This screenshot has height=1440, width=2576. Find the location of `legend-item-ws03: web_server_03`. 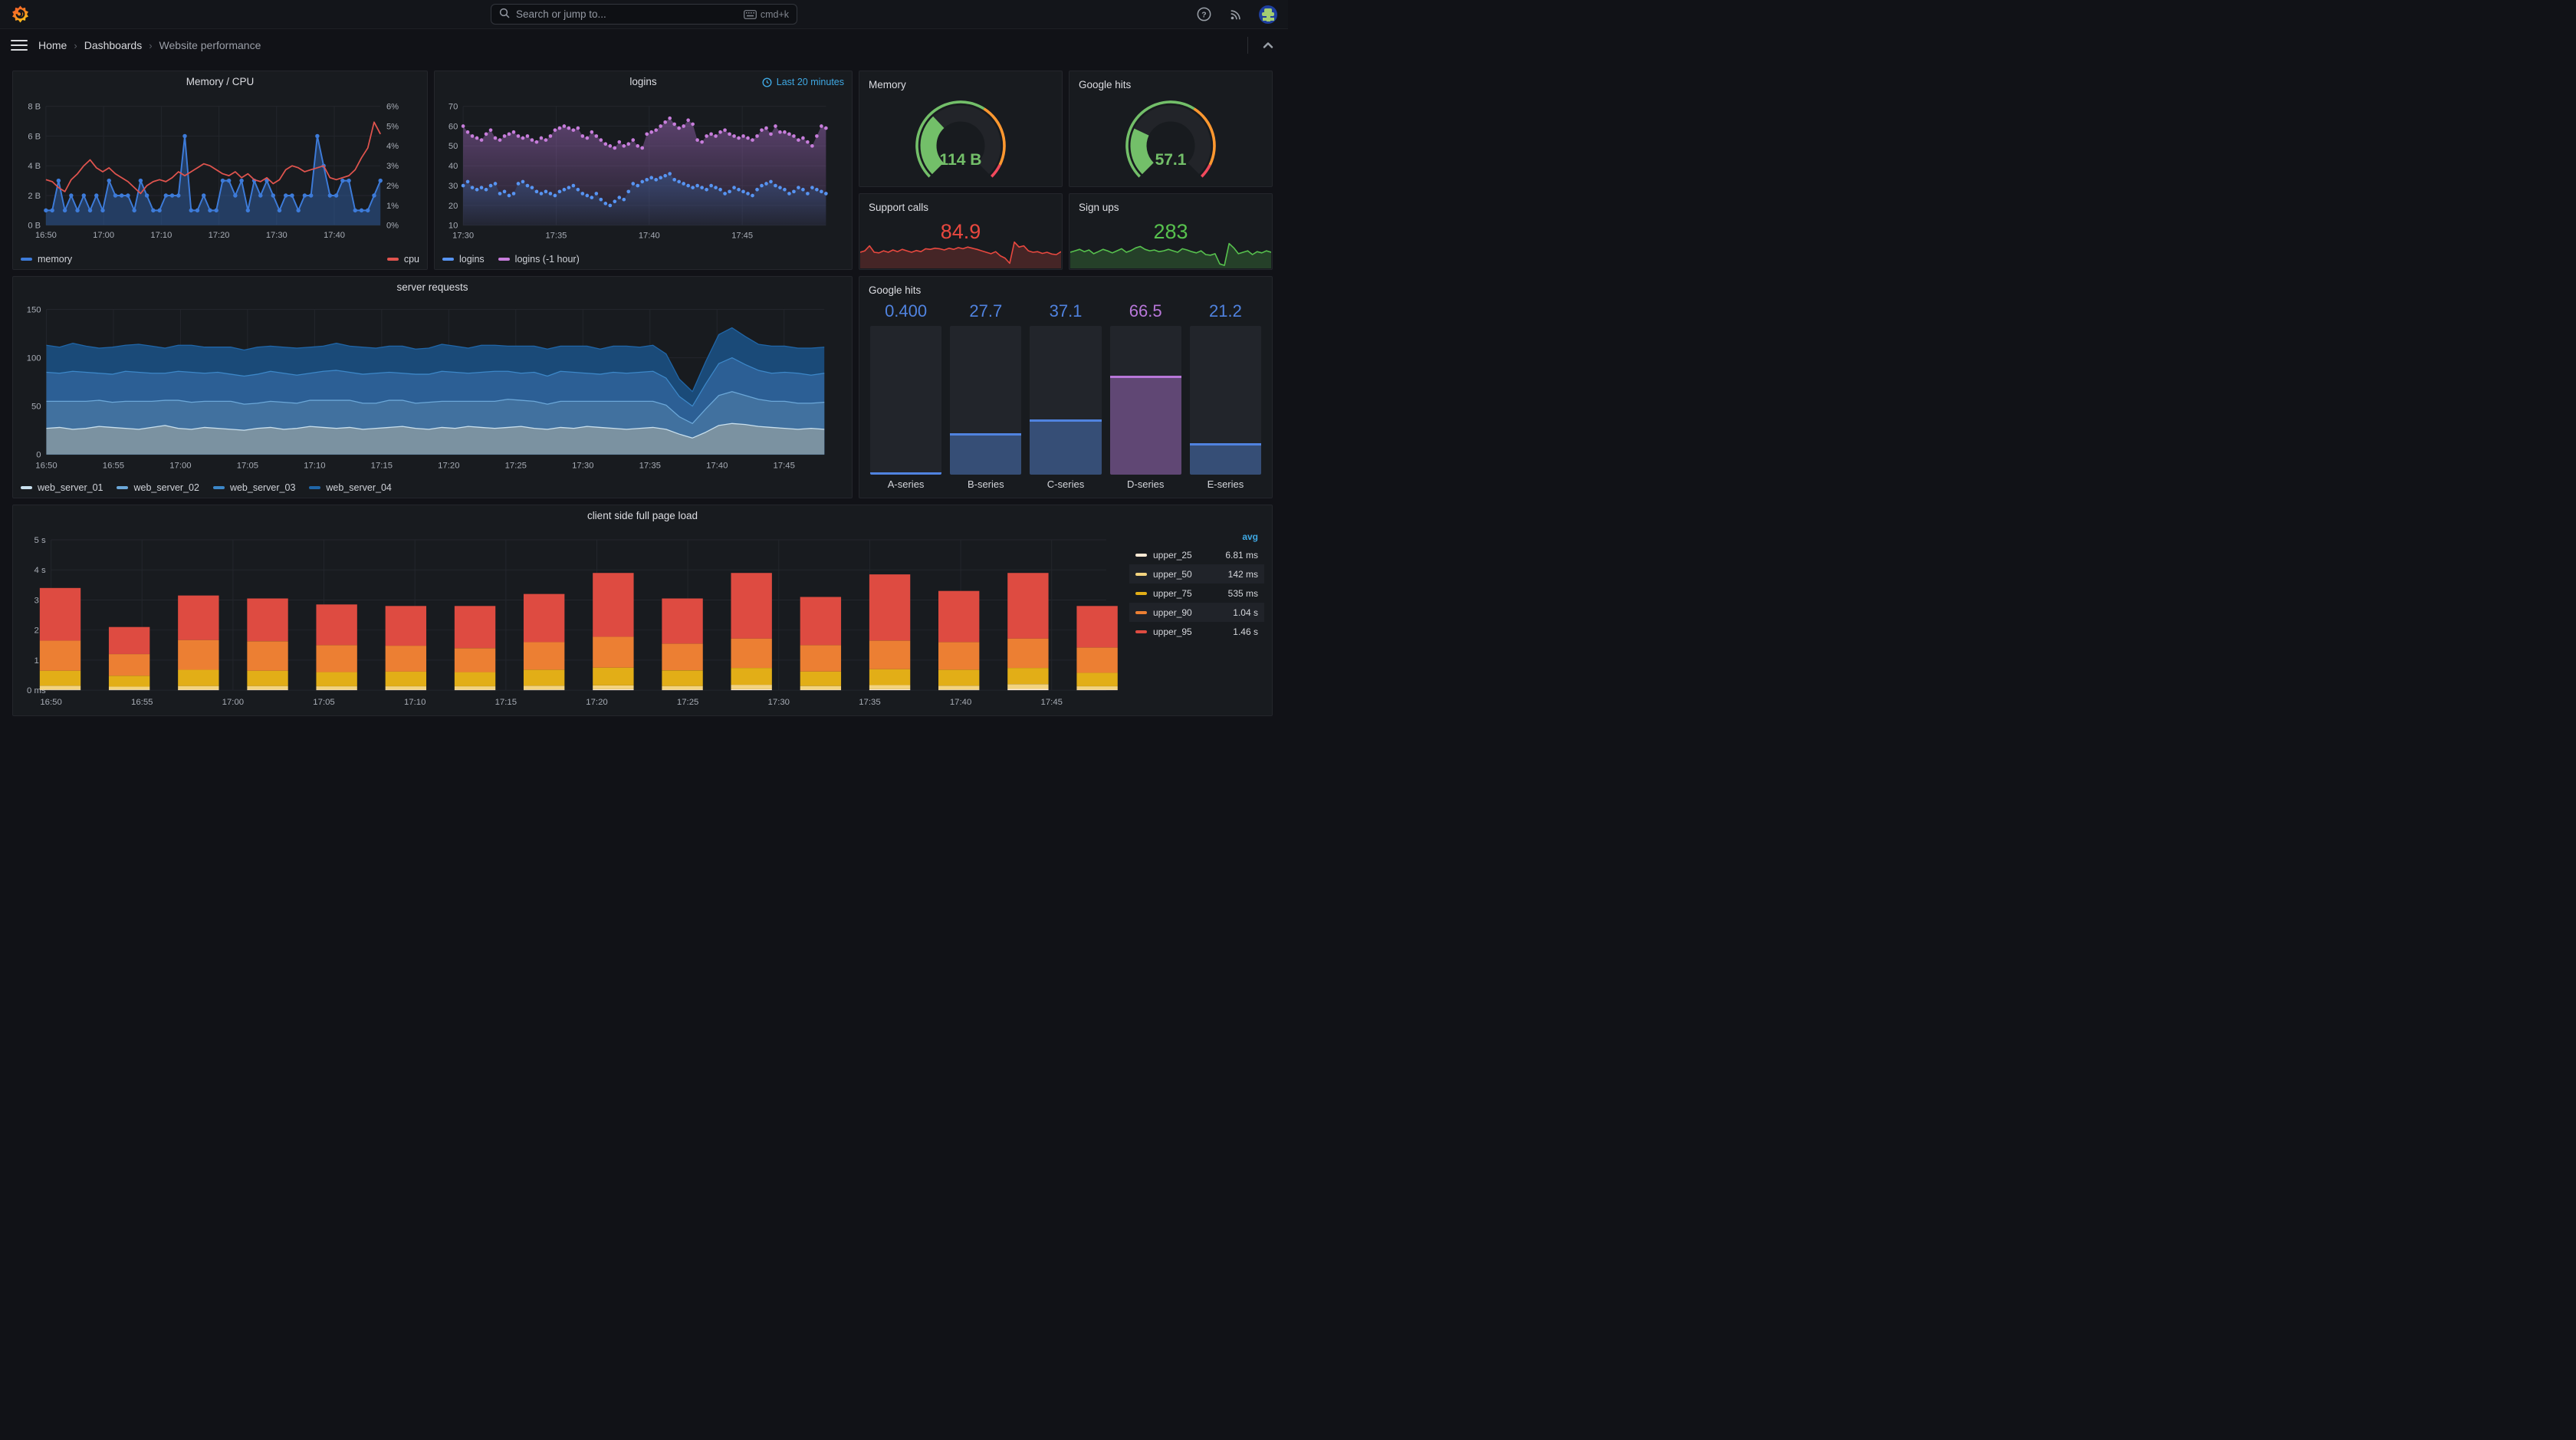

legend-item-ws03: web_server_03 is located at coordinates (254, 487).